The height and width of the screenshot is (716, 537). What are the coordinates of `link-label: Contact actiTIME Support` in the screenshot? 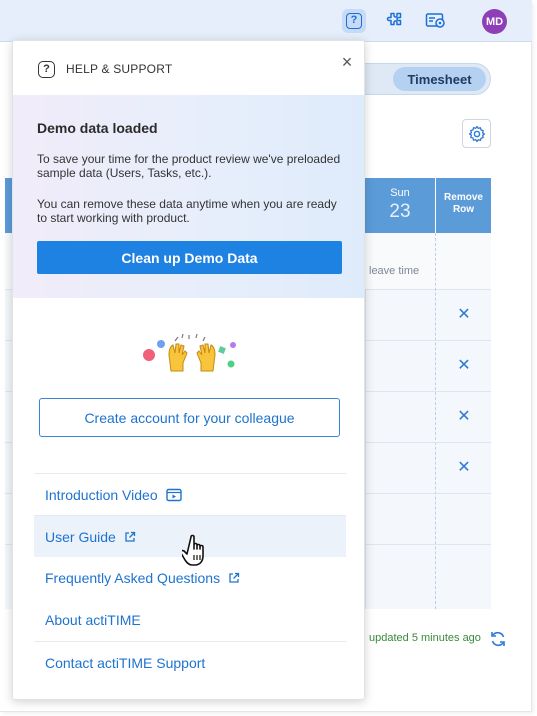 It's located at (125, 662).